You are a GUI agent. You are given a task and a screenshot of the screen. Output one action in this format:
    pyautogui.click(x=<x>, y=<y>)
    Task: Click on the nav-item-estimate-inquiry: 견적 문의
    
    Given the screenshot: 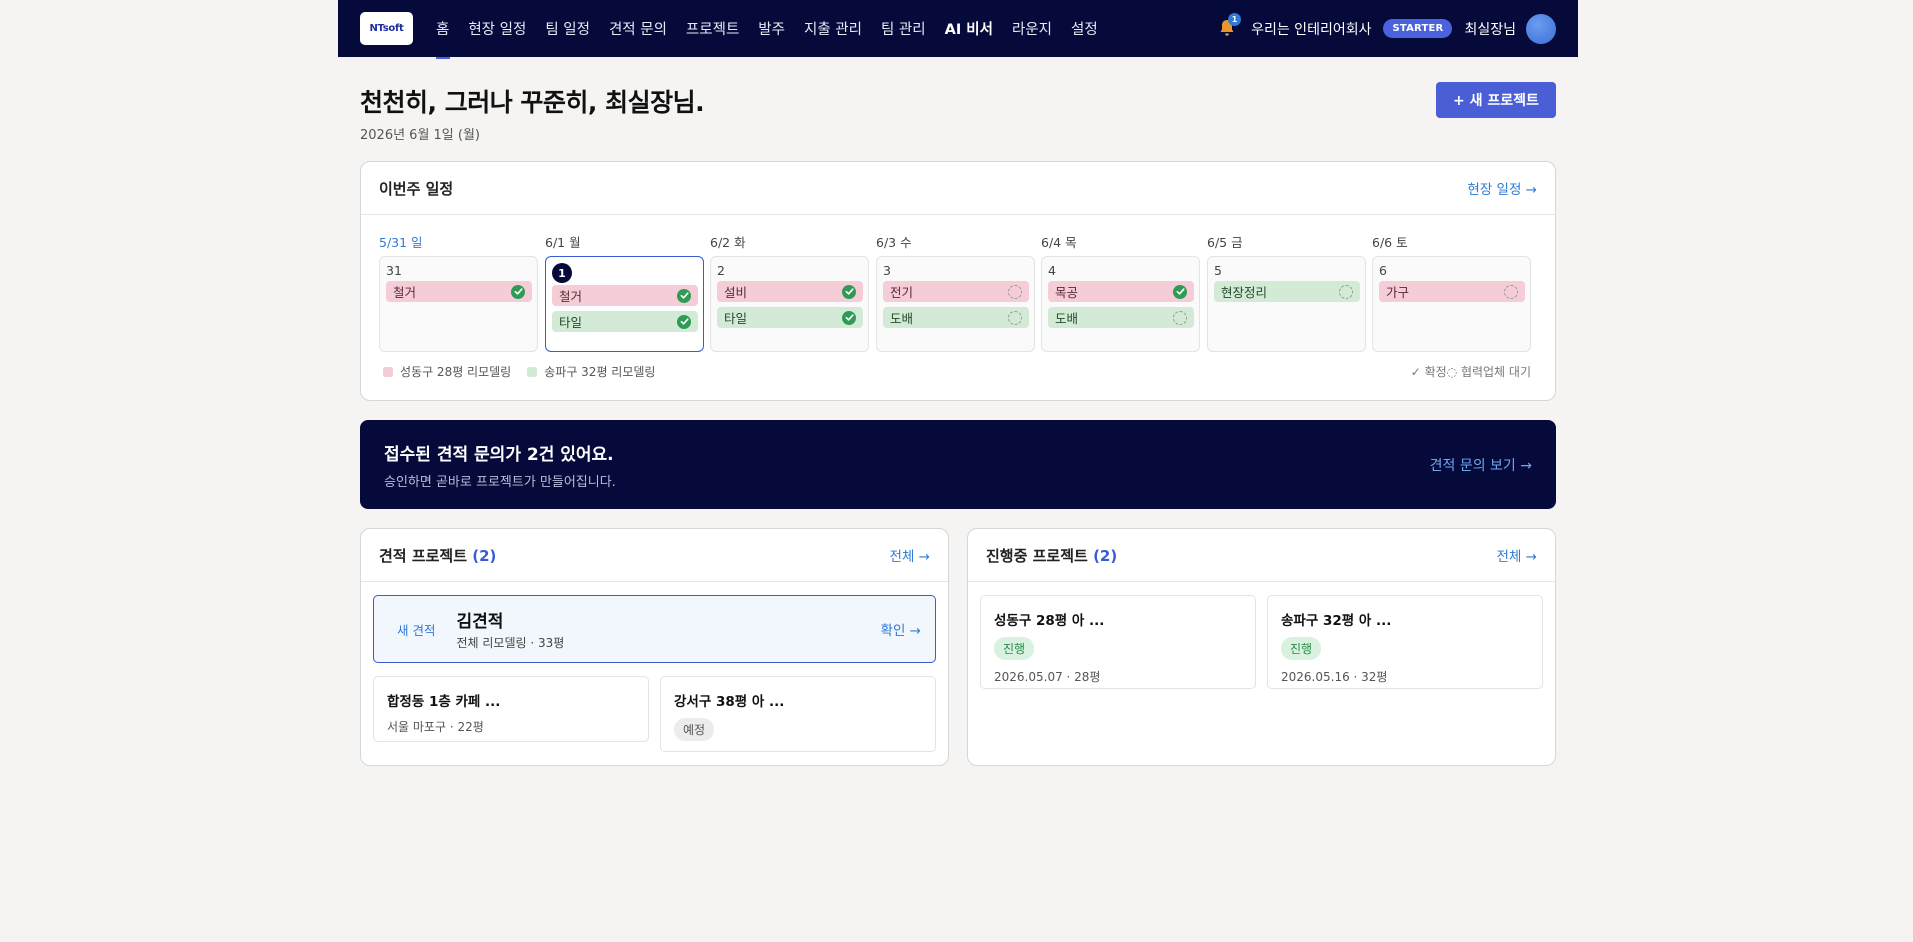 What is the action you would take?
    pyautogui.click(x=638, y=28)
    